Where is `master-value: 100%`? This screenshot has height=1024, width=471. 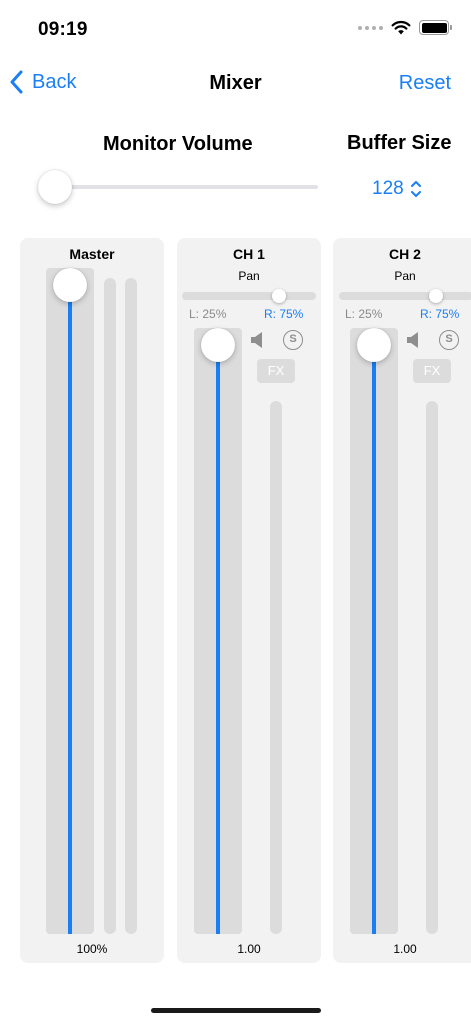 master-value: 100% is located at coordinates (92, 949).